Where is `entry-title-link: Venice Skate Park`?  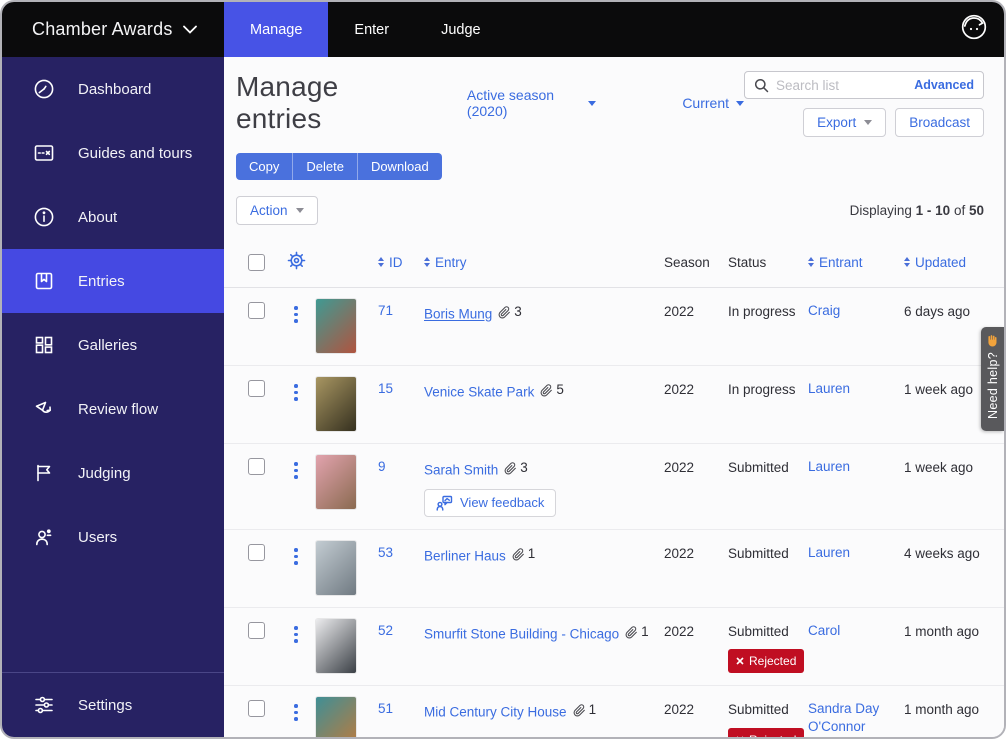
entry-title-link: Venice Skate Park is located at coordinates (479, 392).